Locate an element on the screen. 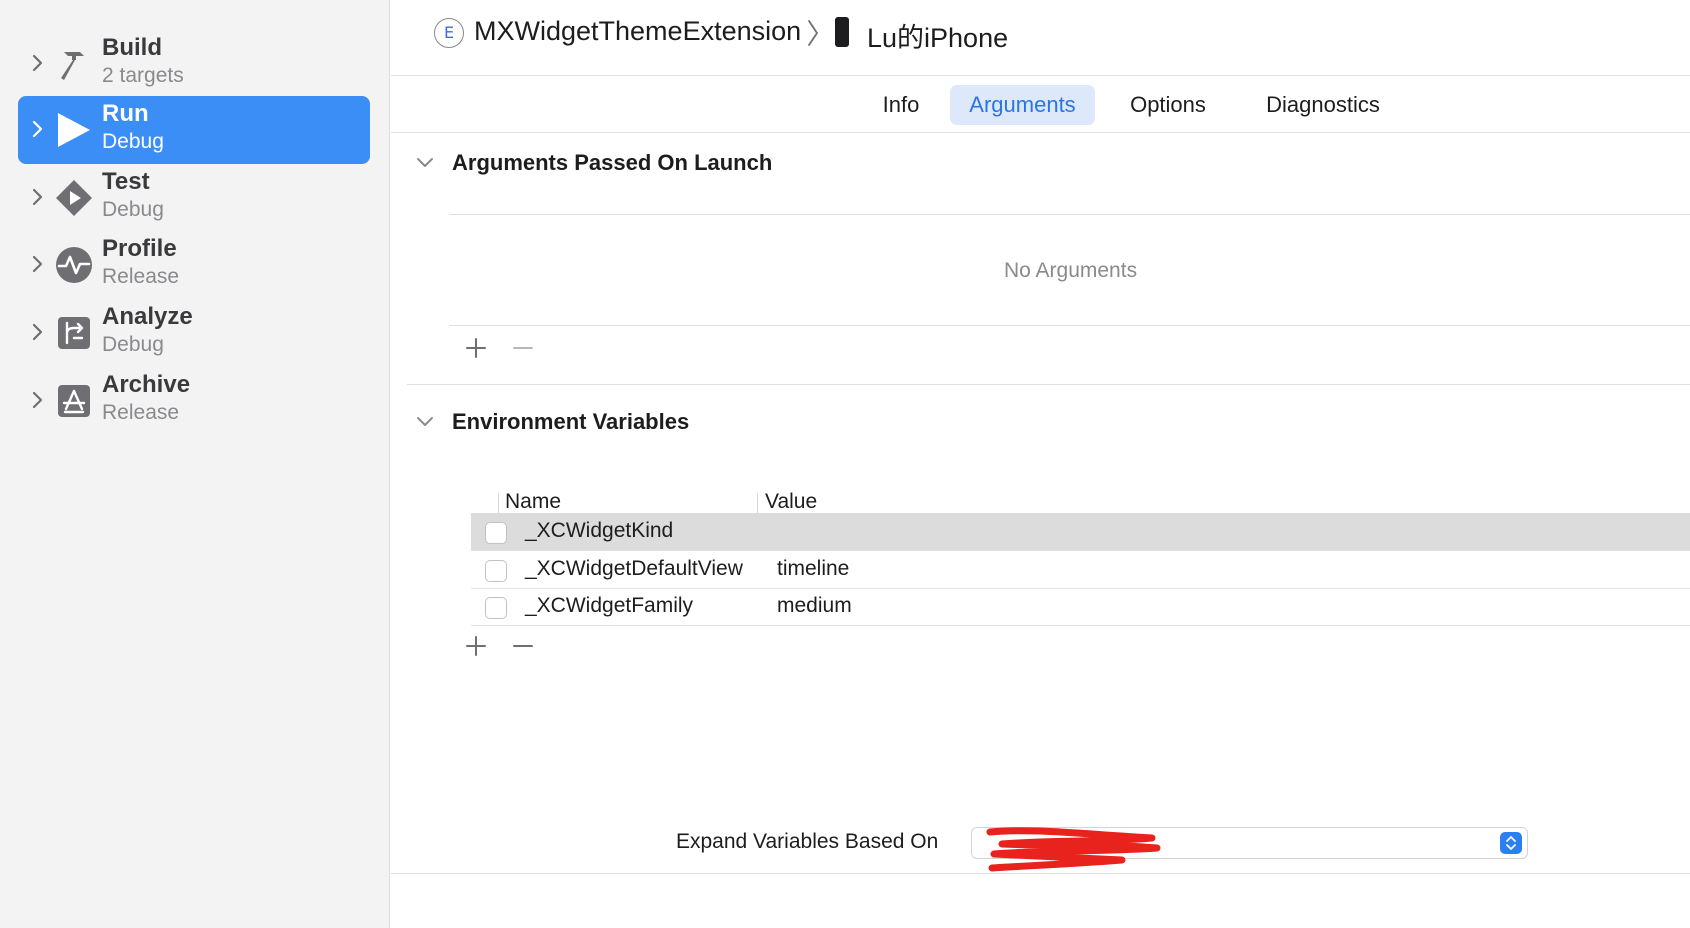 Image resolution: width=1690 pixels, height=928 pixels. sidebar-item-profile: Profile Release is located at coordinates (194, 265).